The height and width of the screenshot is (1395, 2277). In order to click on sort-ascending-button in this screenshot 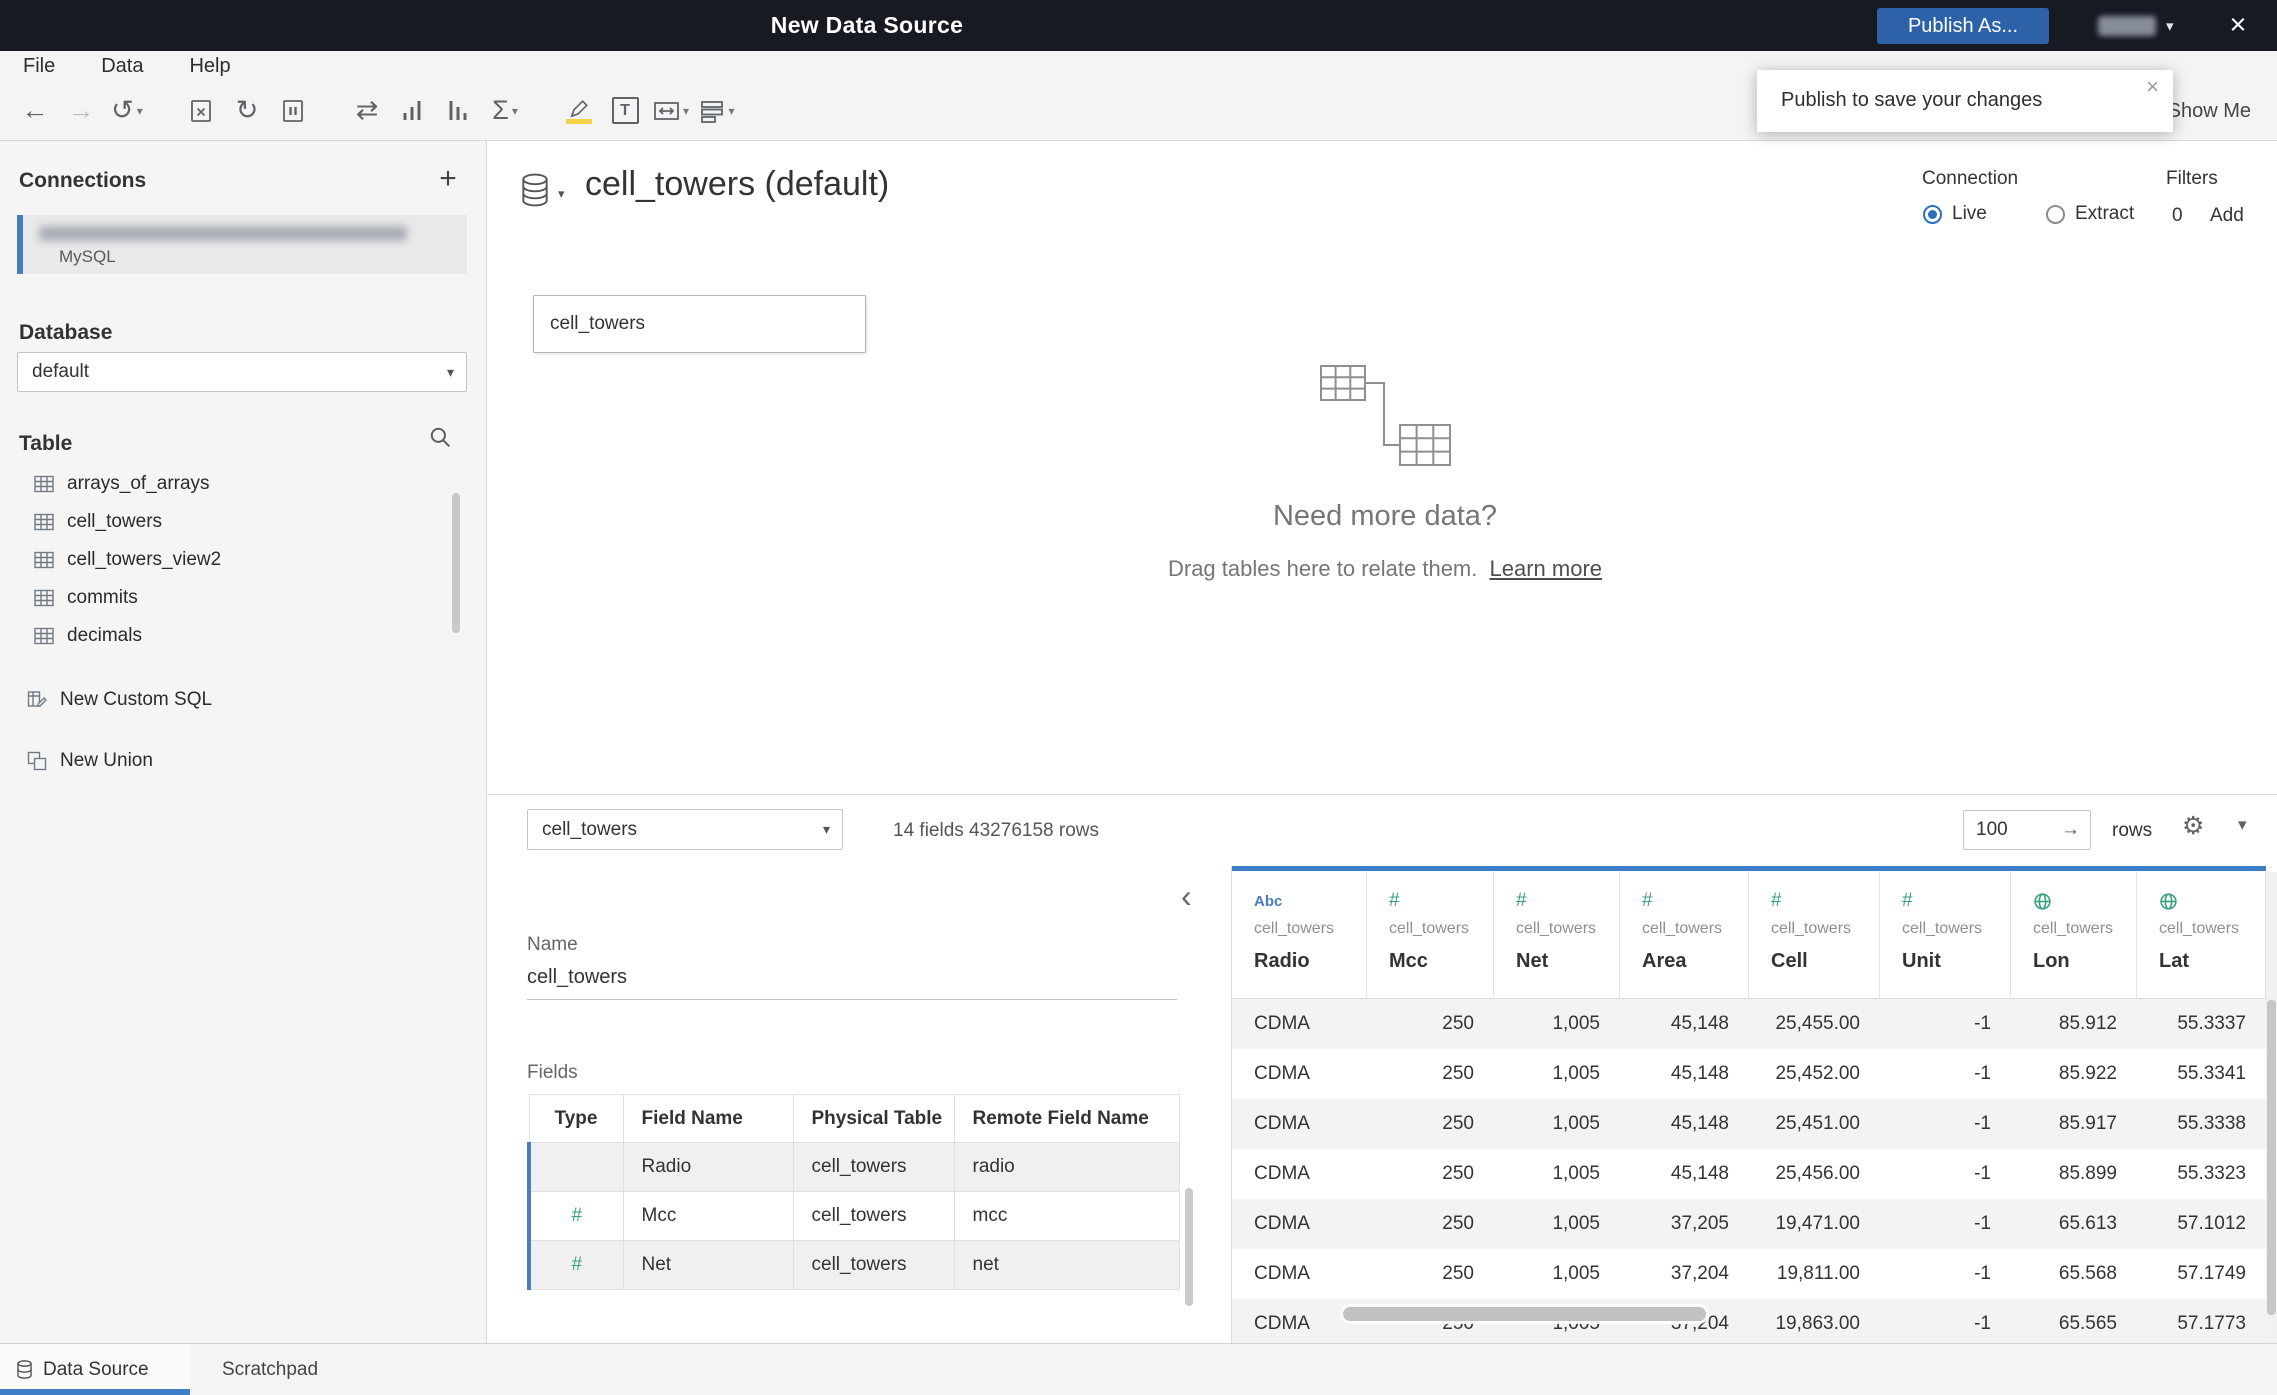, I will do `click(413, 111)`.